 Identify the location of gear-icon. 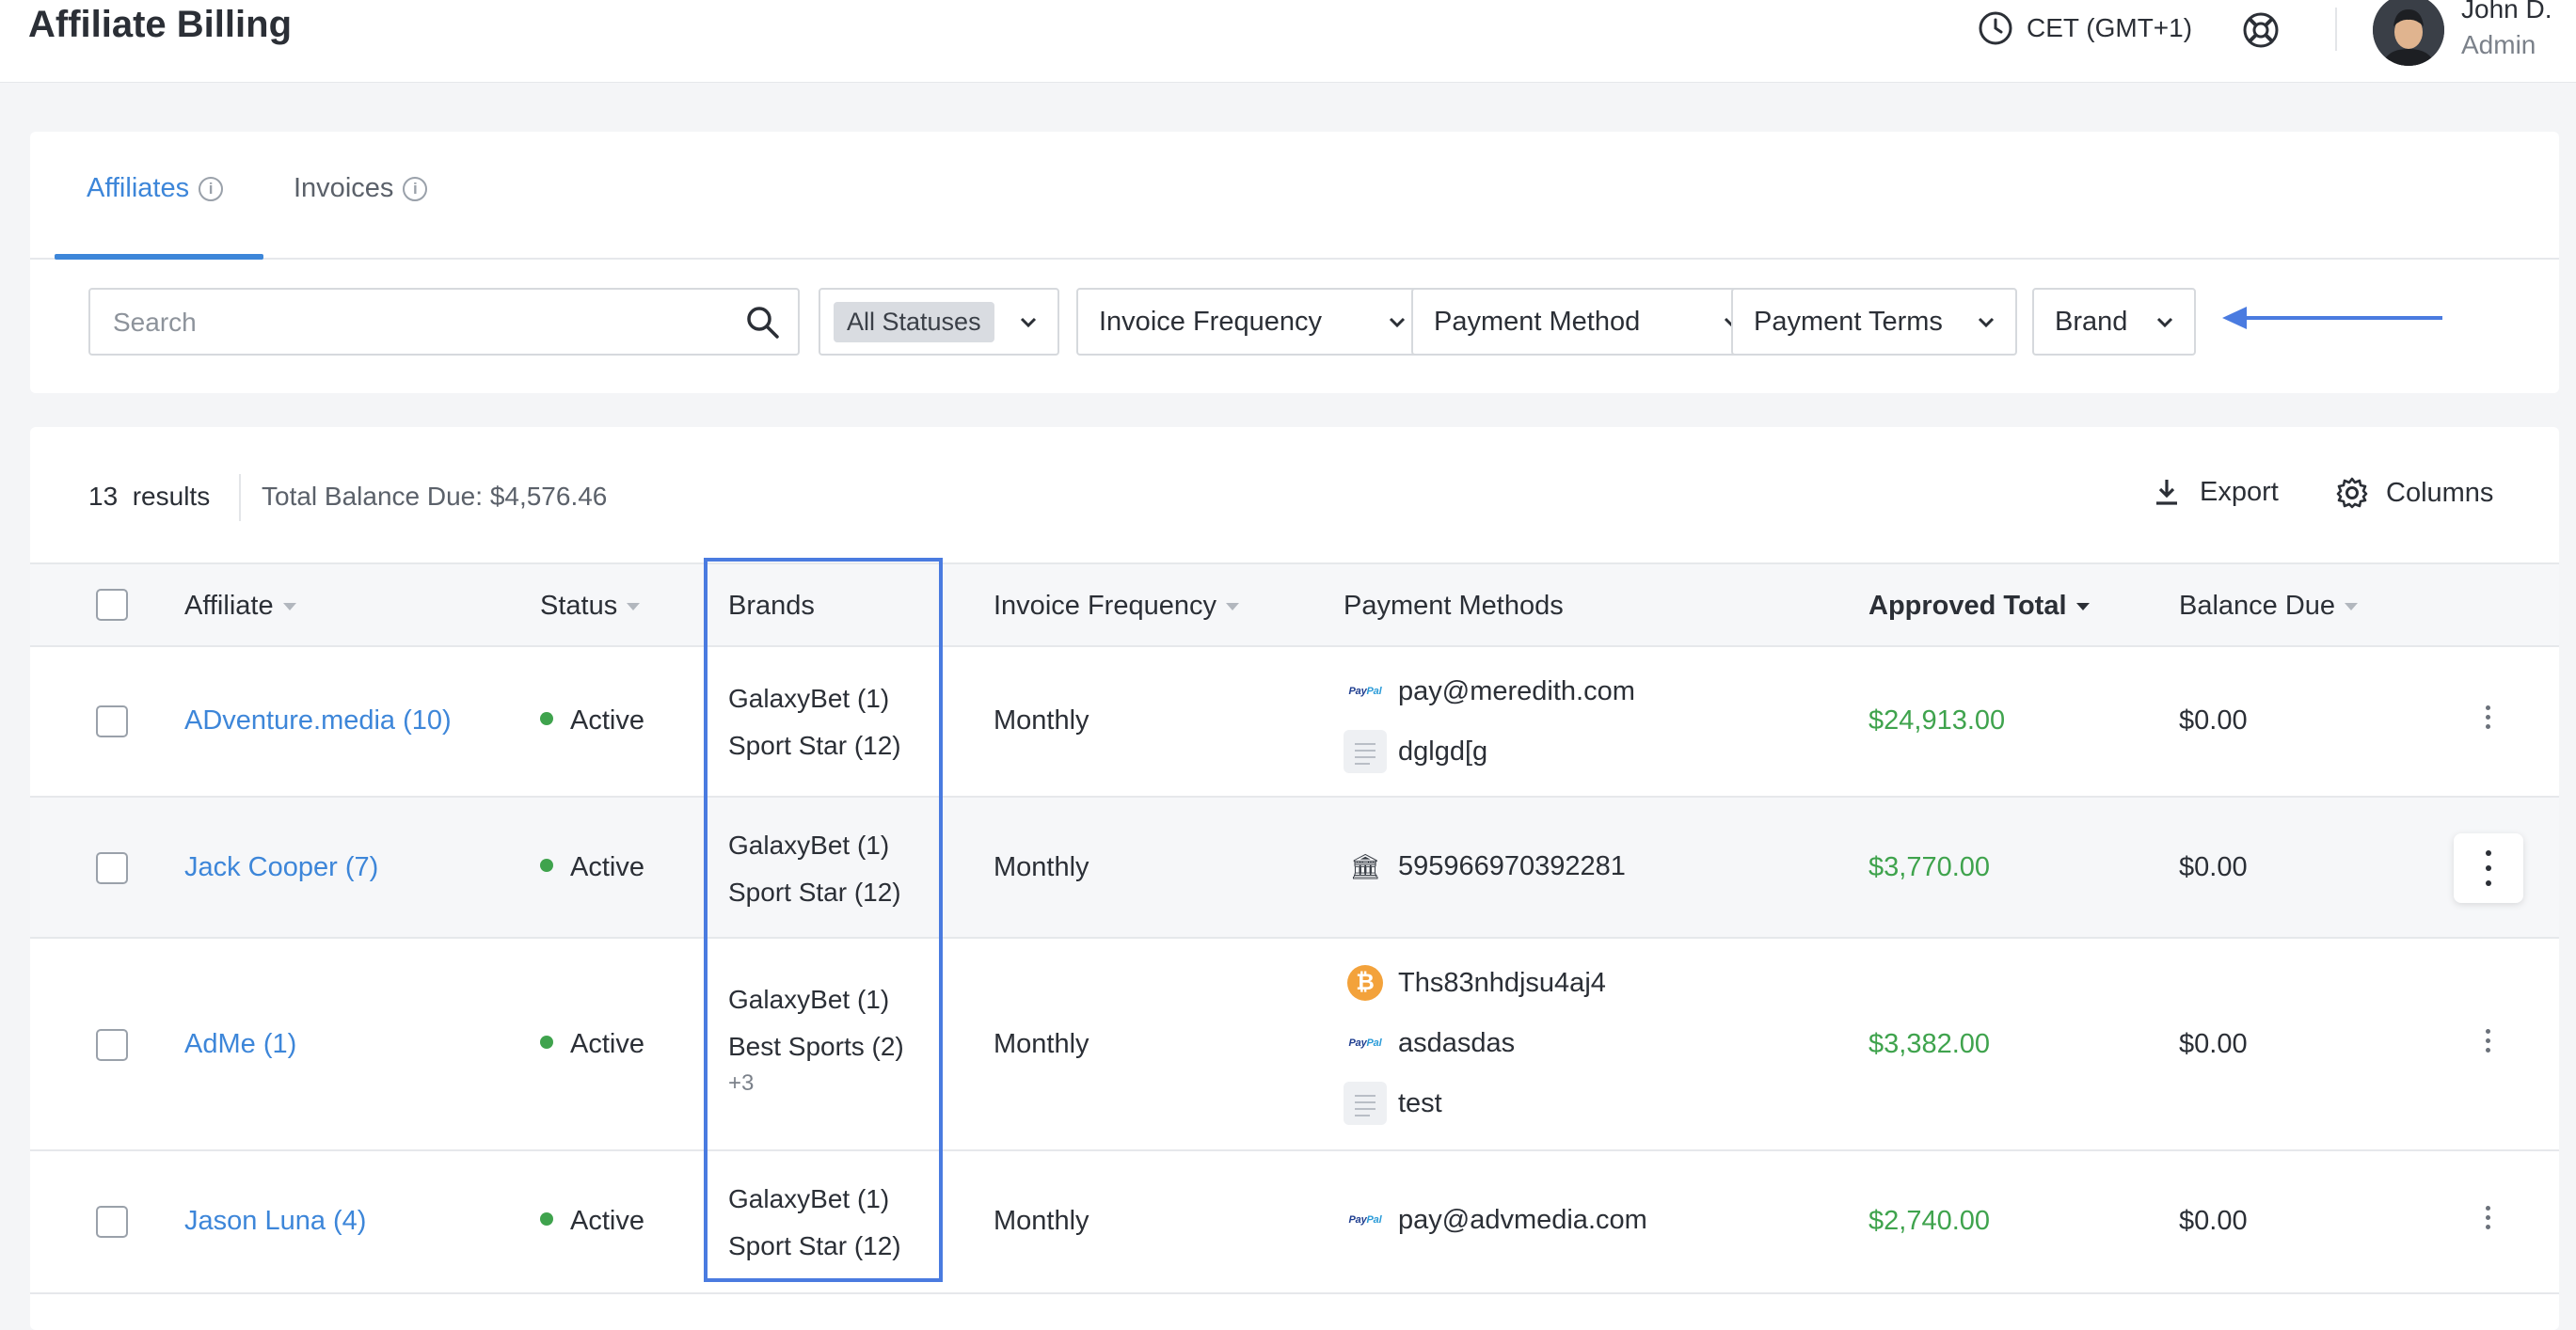
(2352, 493).